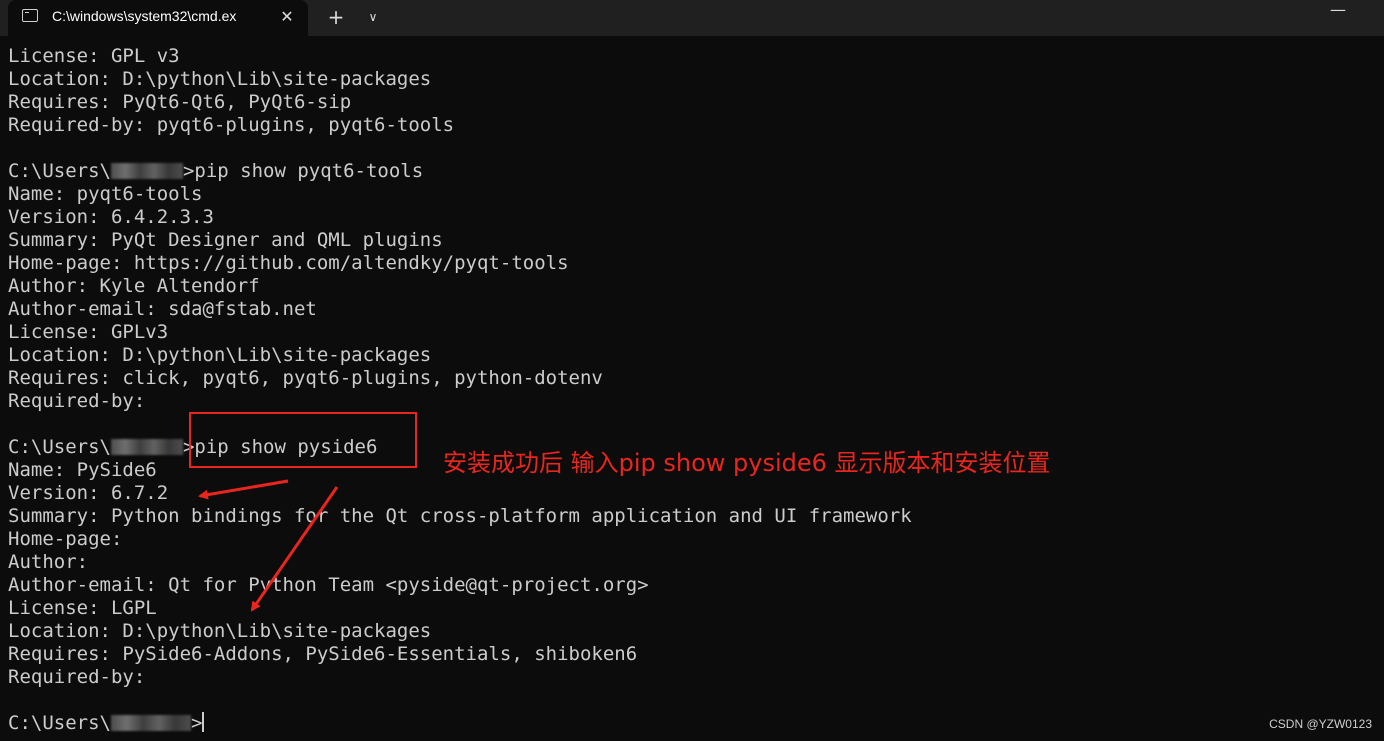 This screenshot has width=1384, height=741. Describe the element at coordinates (287, 17) in the screenshot. I see `close-tab-icon: ✕` at that location.